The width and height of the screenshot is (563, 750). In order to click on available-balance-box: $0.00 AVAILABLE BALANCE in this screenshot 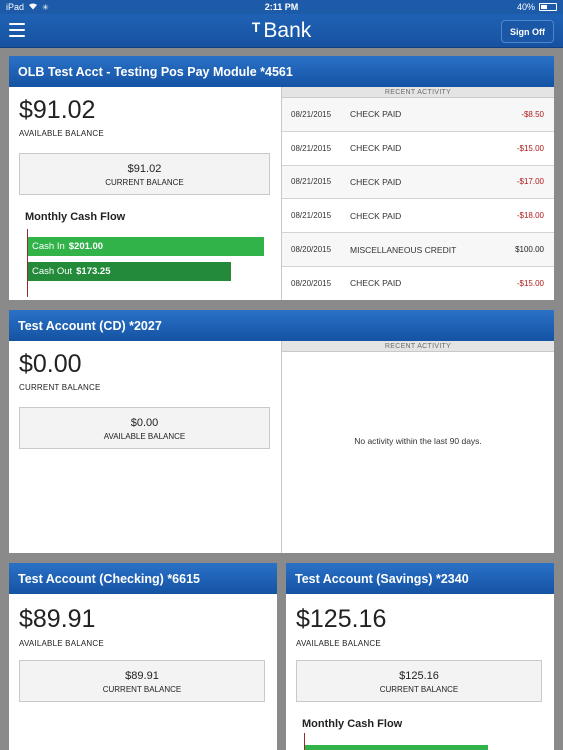, I will do `click(144, 428)`.